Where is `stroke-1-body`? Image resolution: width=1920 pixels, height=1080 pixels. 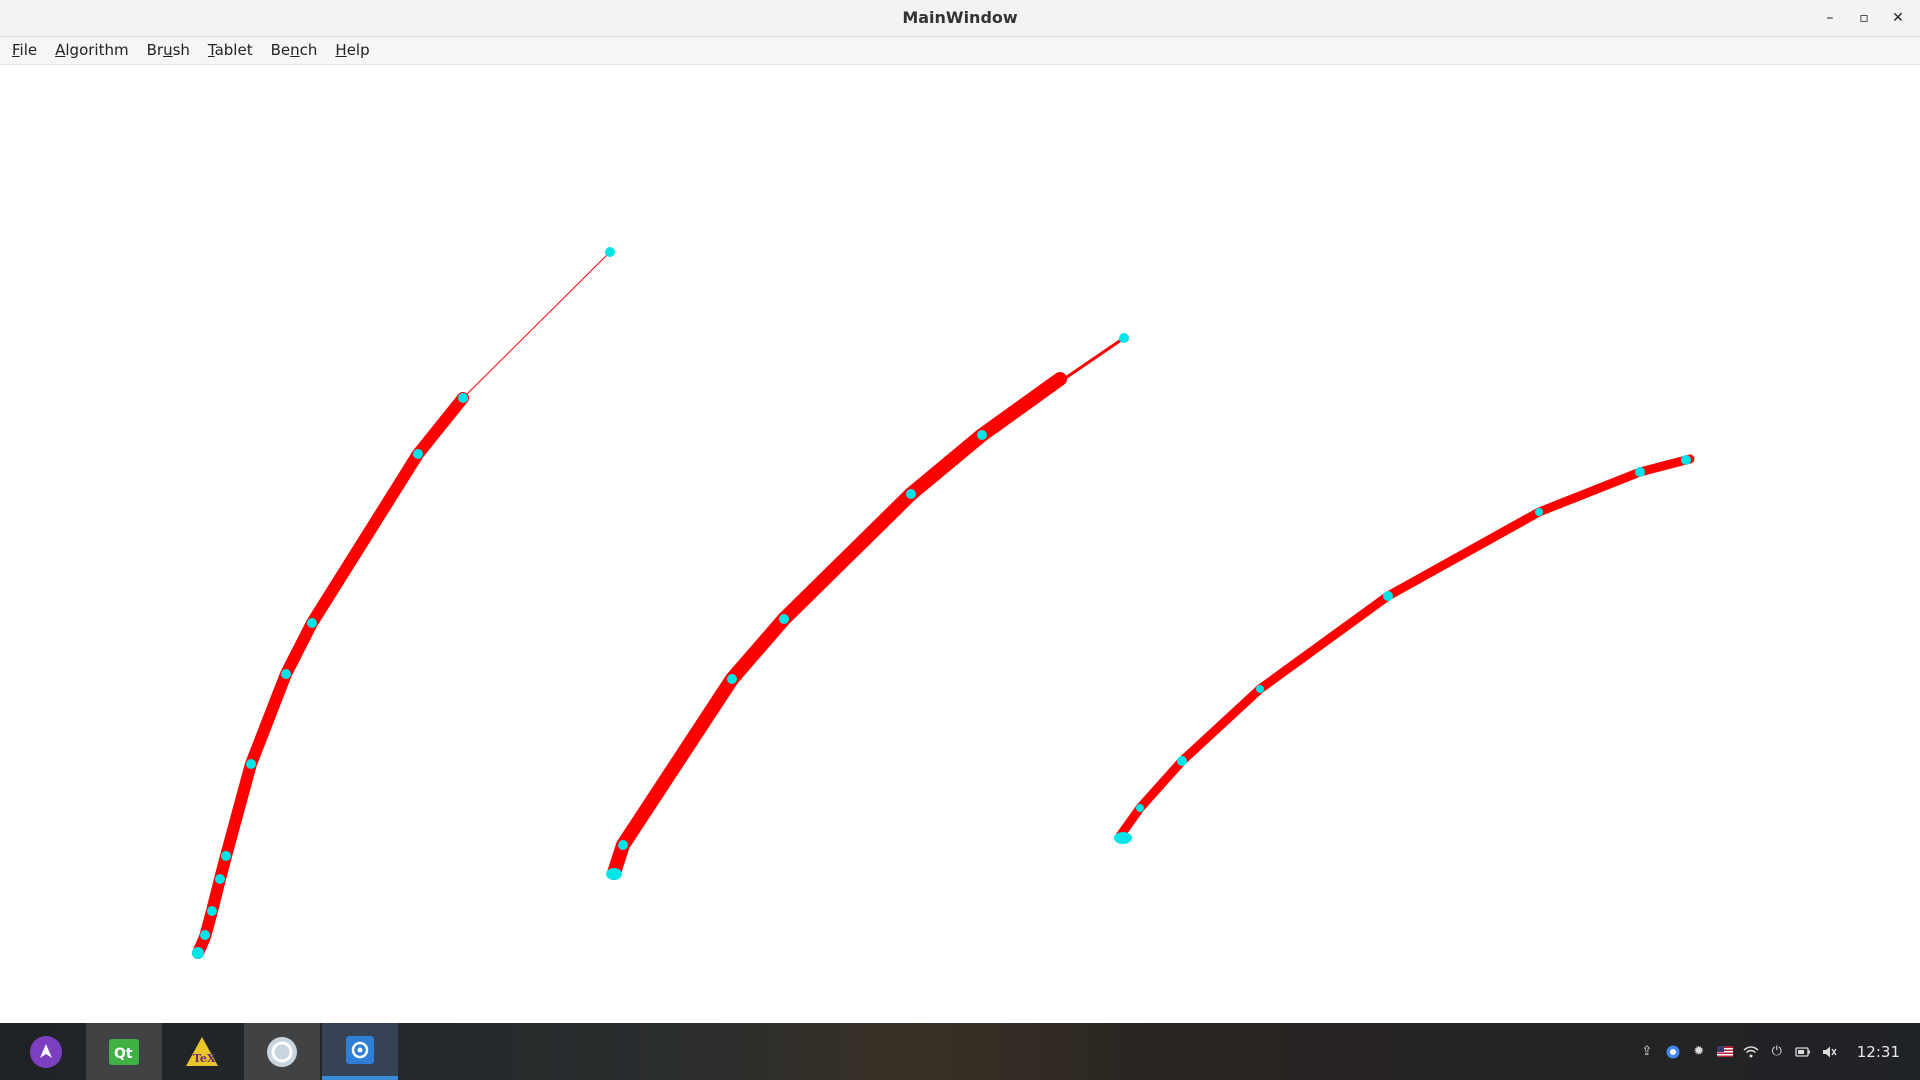
stroke-1-body is located at coordinates (330, 675).